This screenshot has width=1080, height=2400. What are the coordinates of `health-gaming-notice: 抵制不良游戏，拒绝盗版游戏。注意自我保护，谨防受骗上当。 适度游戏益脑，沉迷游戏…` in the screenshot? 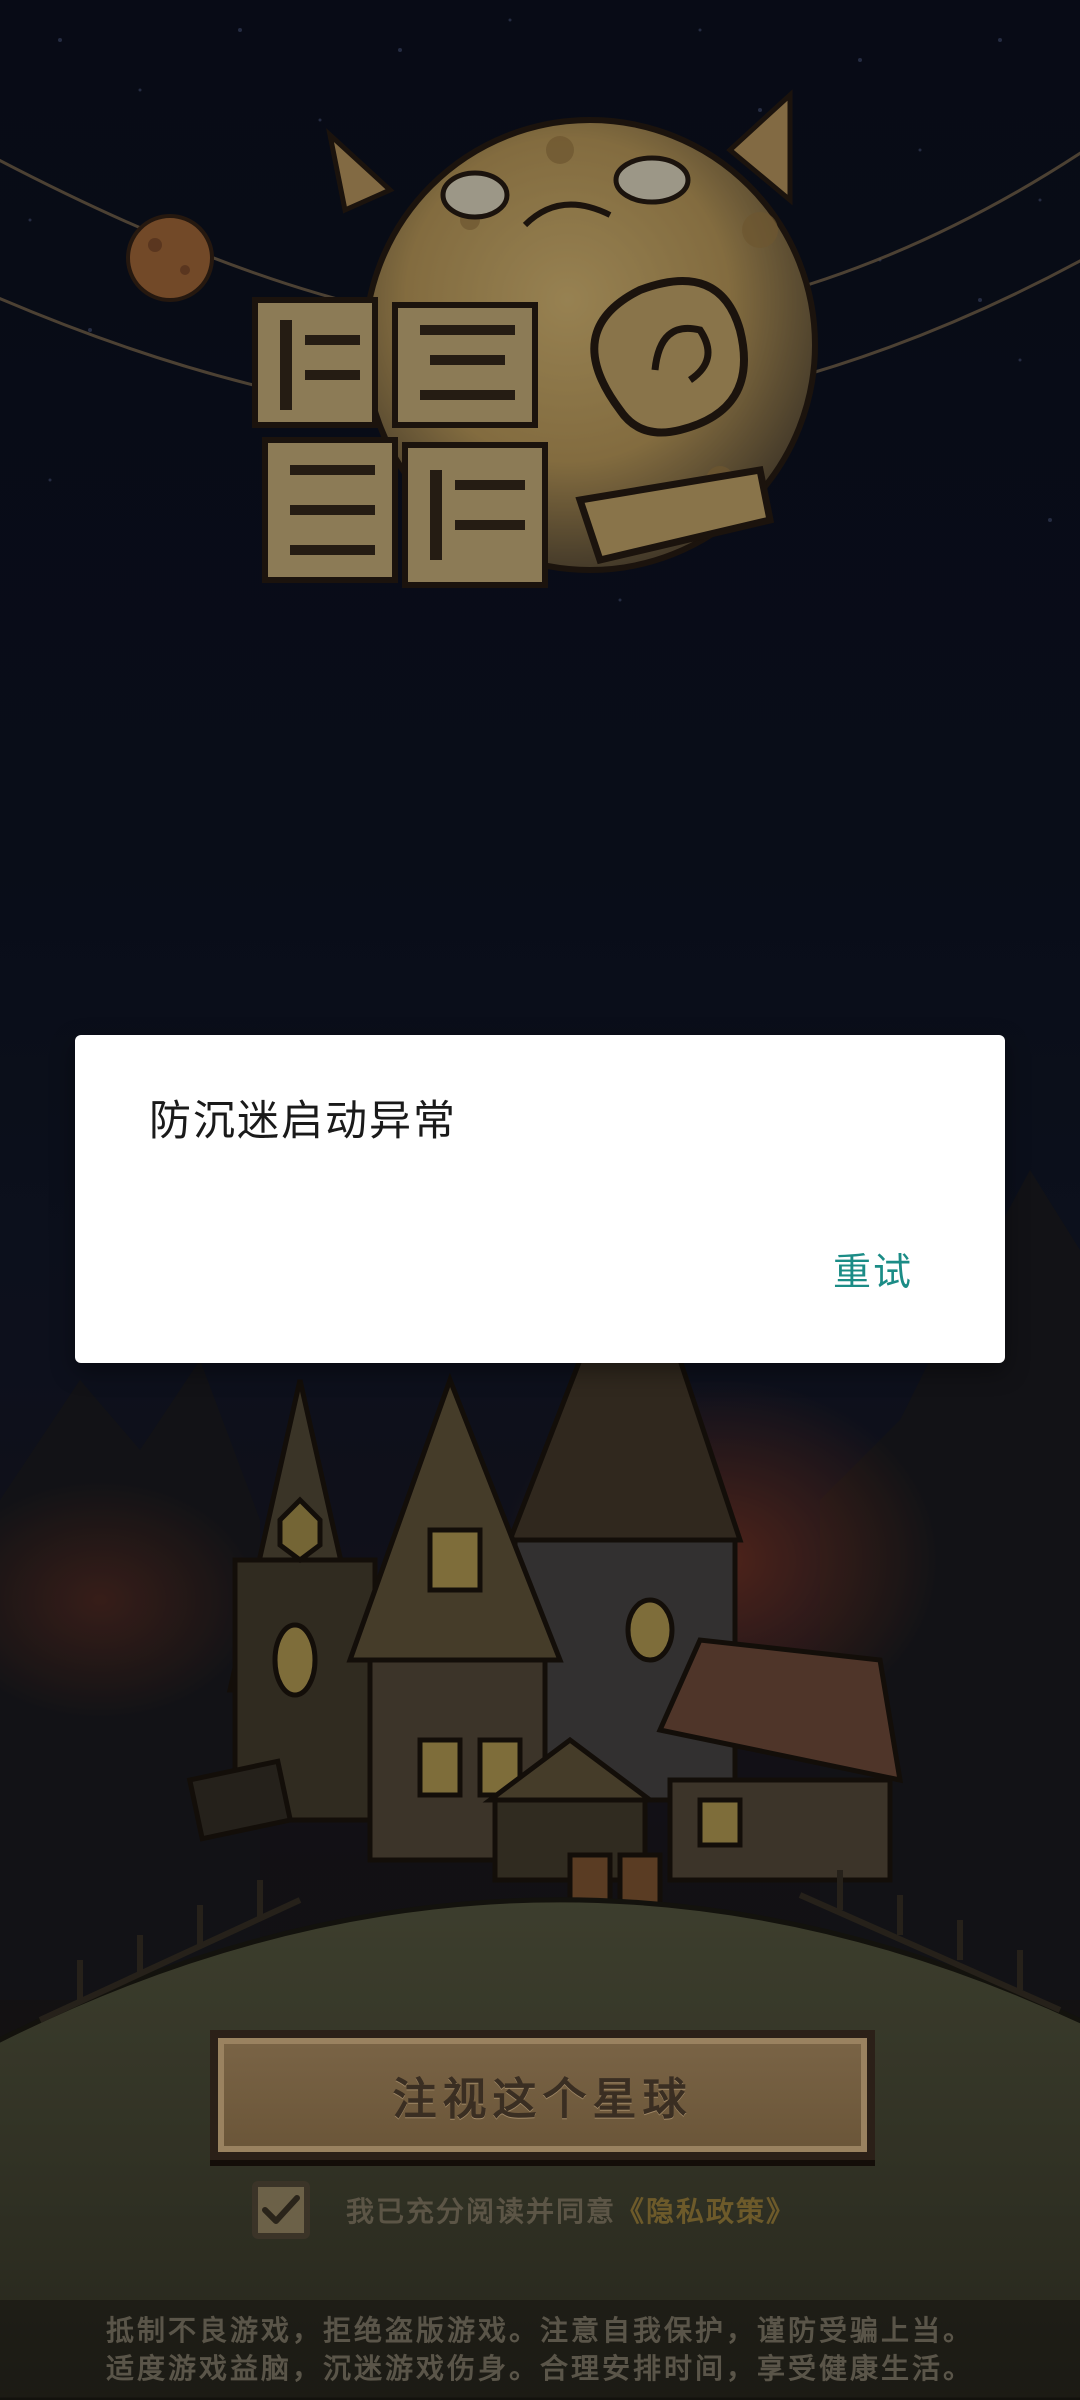 It's located at (540, 2350).